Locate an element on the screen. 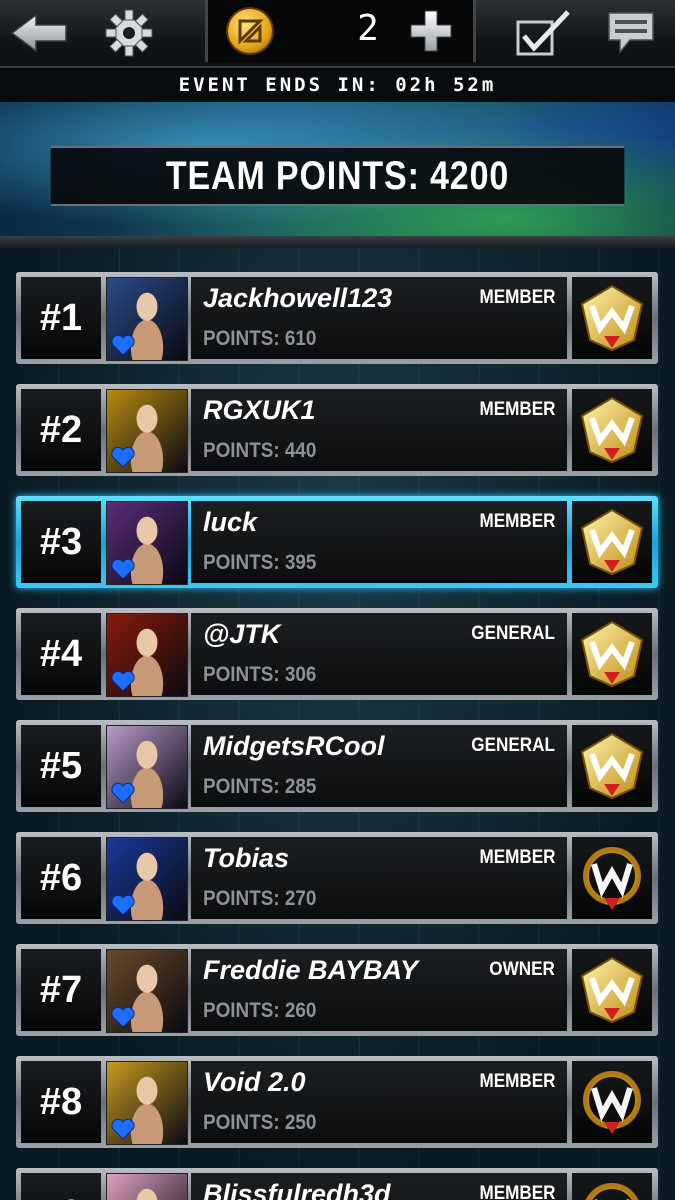 This screenshot has height=1200, width=675. member-name: Jackhowell123 is located at coordinates (298, 298).